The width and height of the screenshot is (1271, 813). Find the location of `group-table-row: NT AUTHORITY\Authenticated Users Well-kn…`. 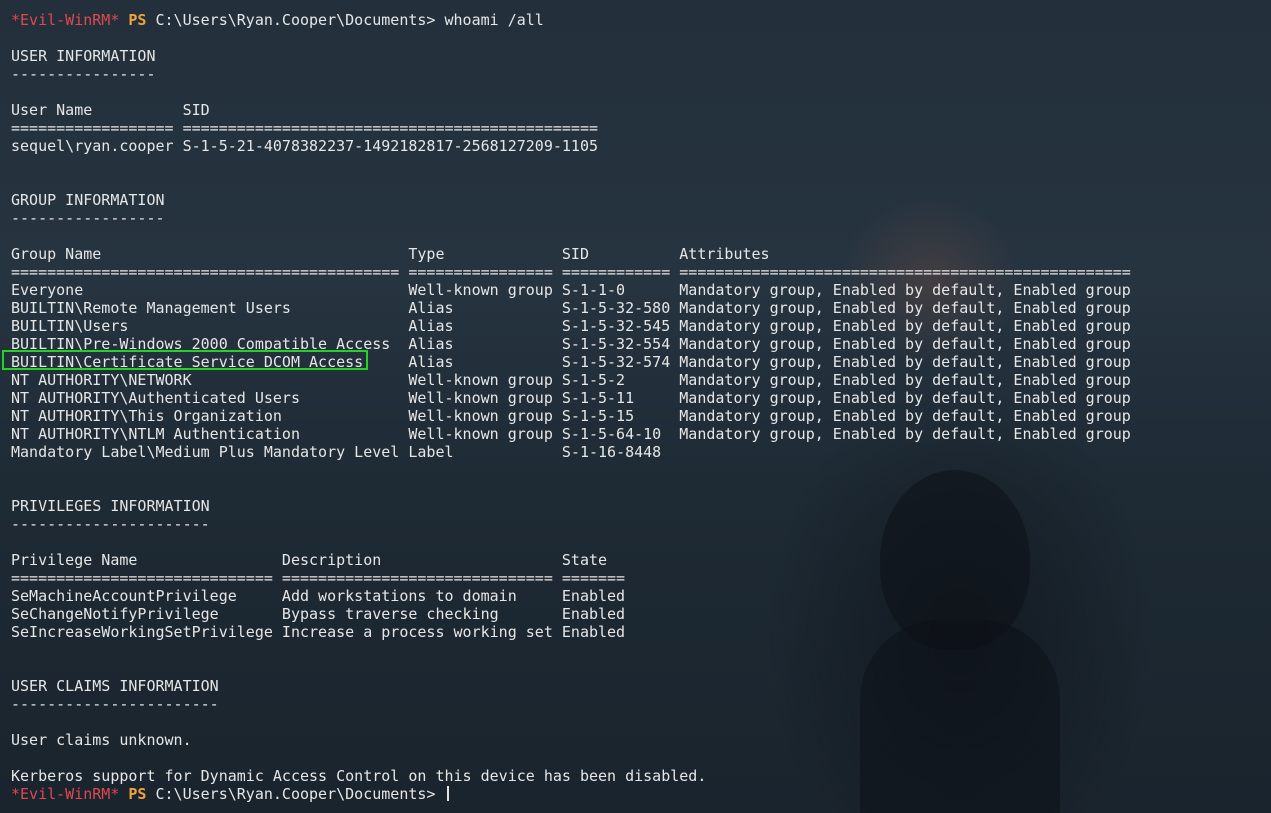

group-table-row: NT AUTHORITY\Authenticated Users Well-kn… is located at coordinates (571, 398).